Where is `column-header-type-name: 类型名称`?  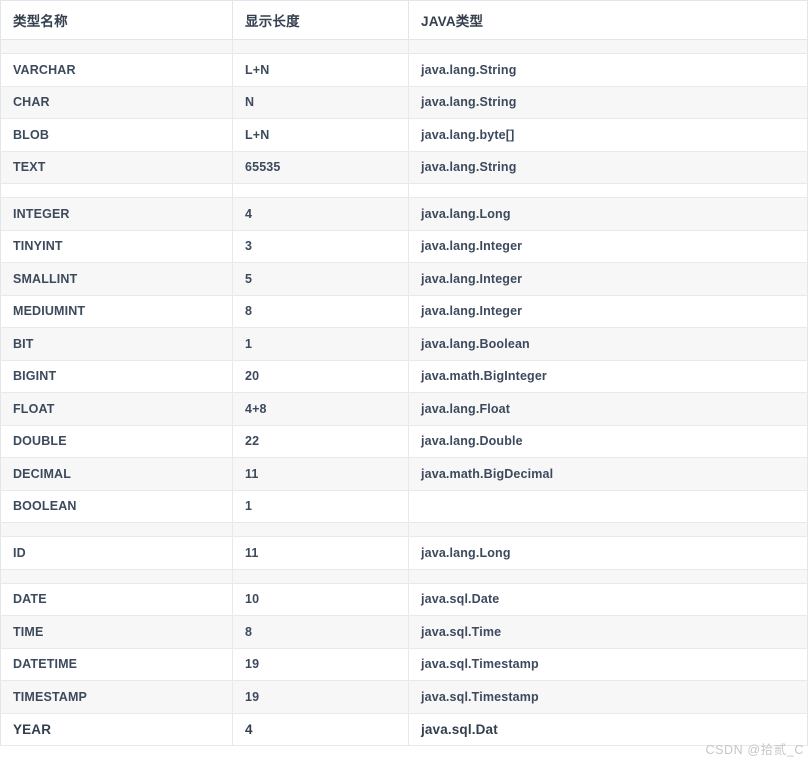
column-header-type-name: 类型名称 is located at coordinates (116, 20).